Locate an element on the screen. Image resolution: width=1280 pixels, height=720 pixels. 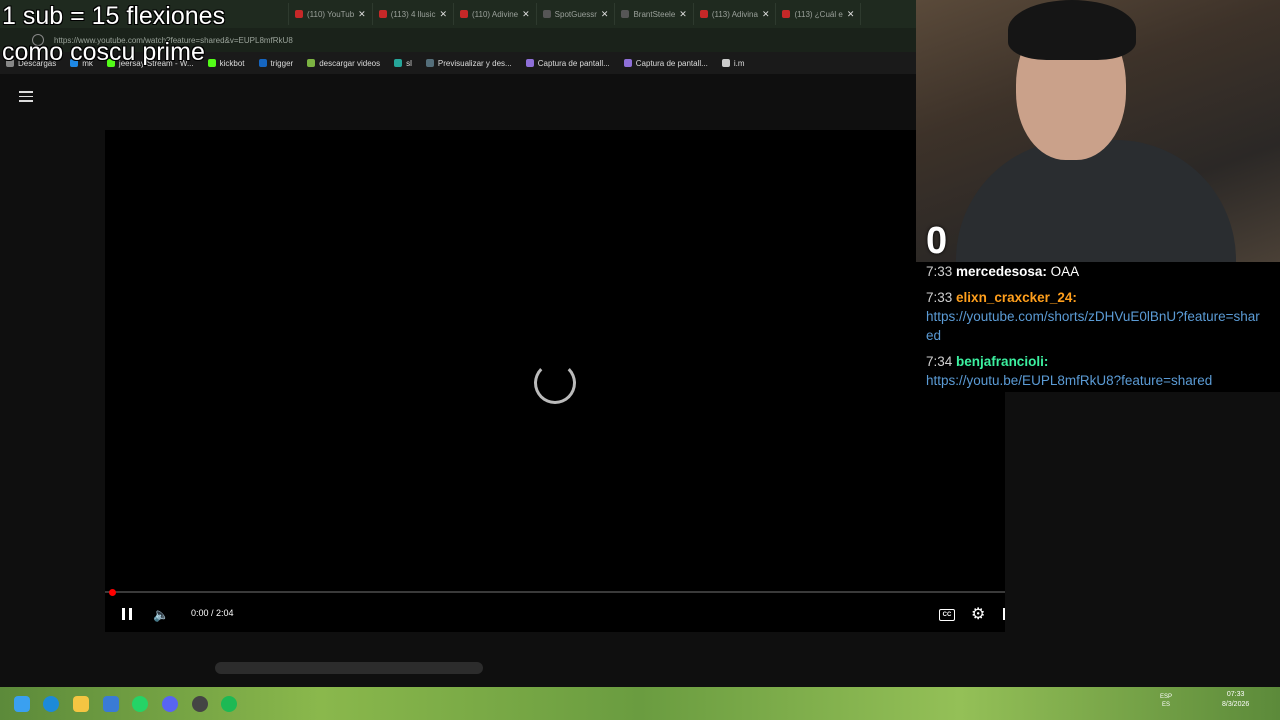
discord-icon is located at coordinates (170, 704).